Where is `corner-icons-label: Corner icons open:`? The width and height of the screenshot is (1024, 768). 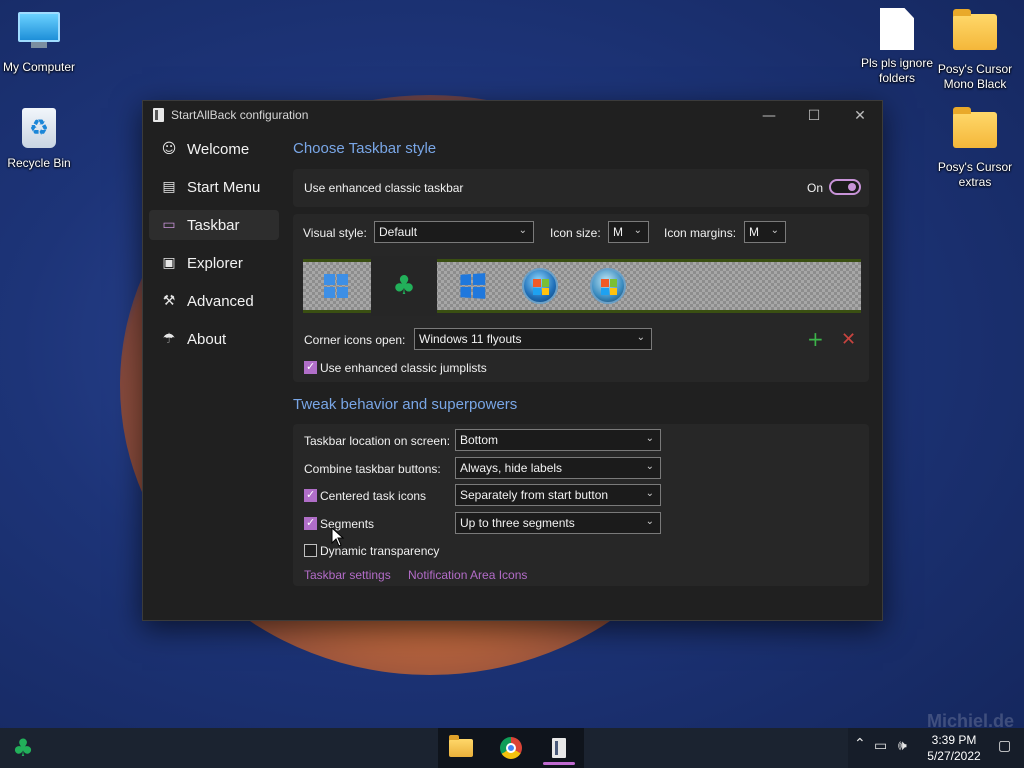
corner-icons-label: Corner icons open: is located at coordinates (355, 340).